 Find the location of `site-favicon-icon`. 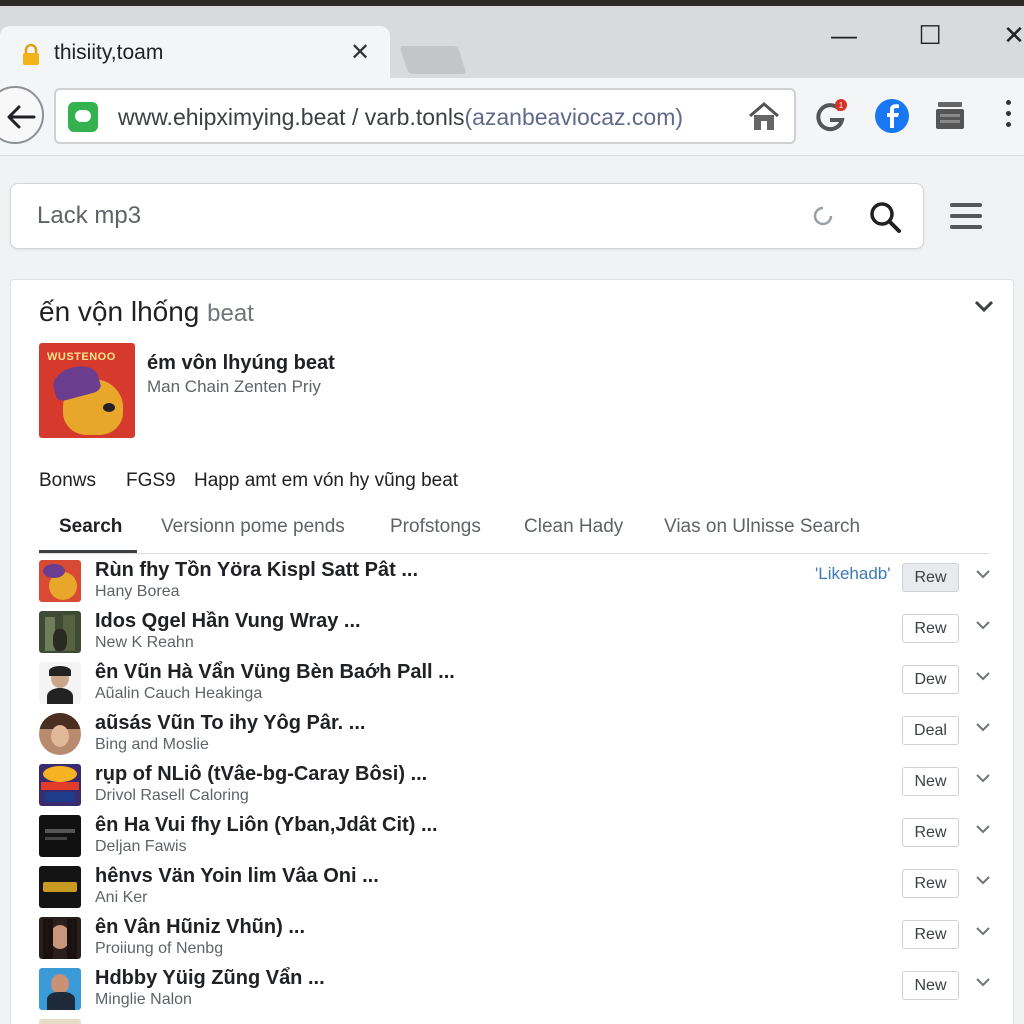

site-favicon-icon is located at coordinates (83, 117).